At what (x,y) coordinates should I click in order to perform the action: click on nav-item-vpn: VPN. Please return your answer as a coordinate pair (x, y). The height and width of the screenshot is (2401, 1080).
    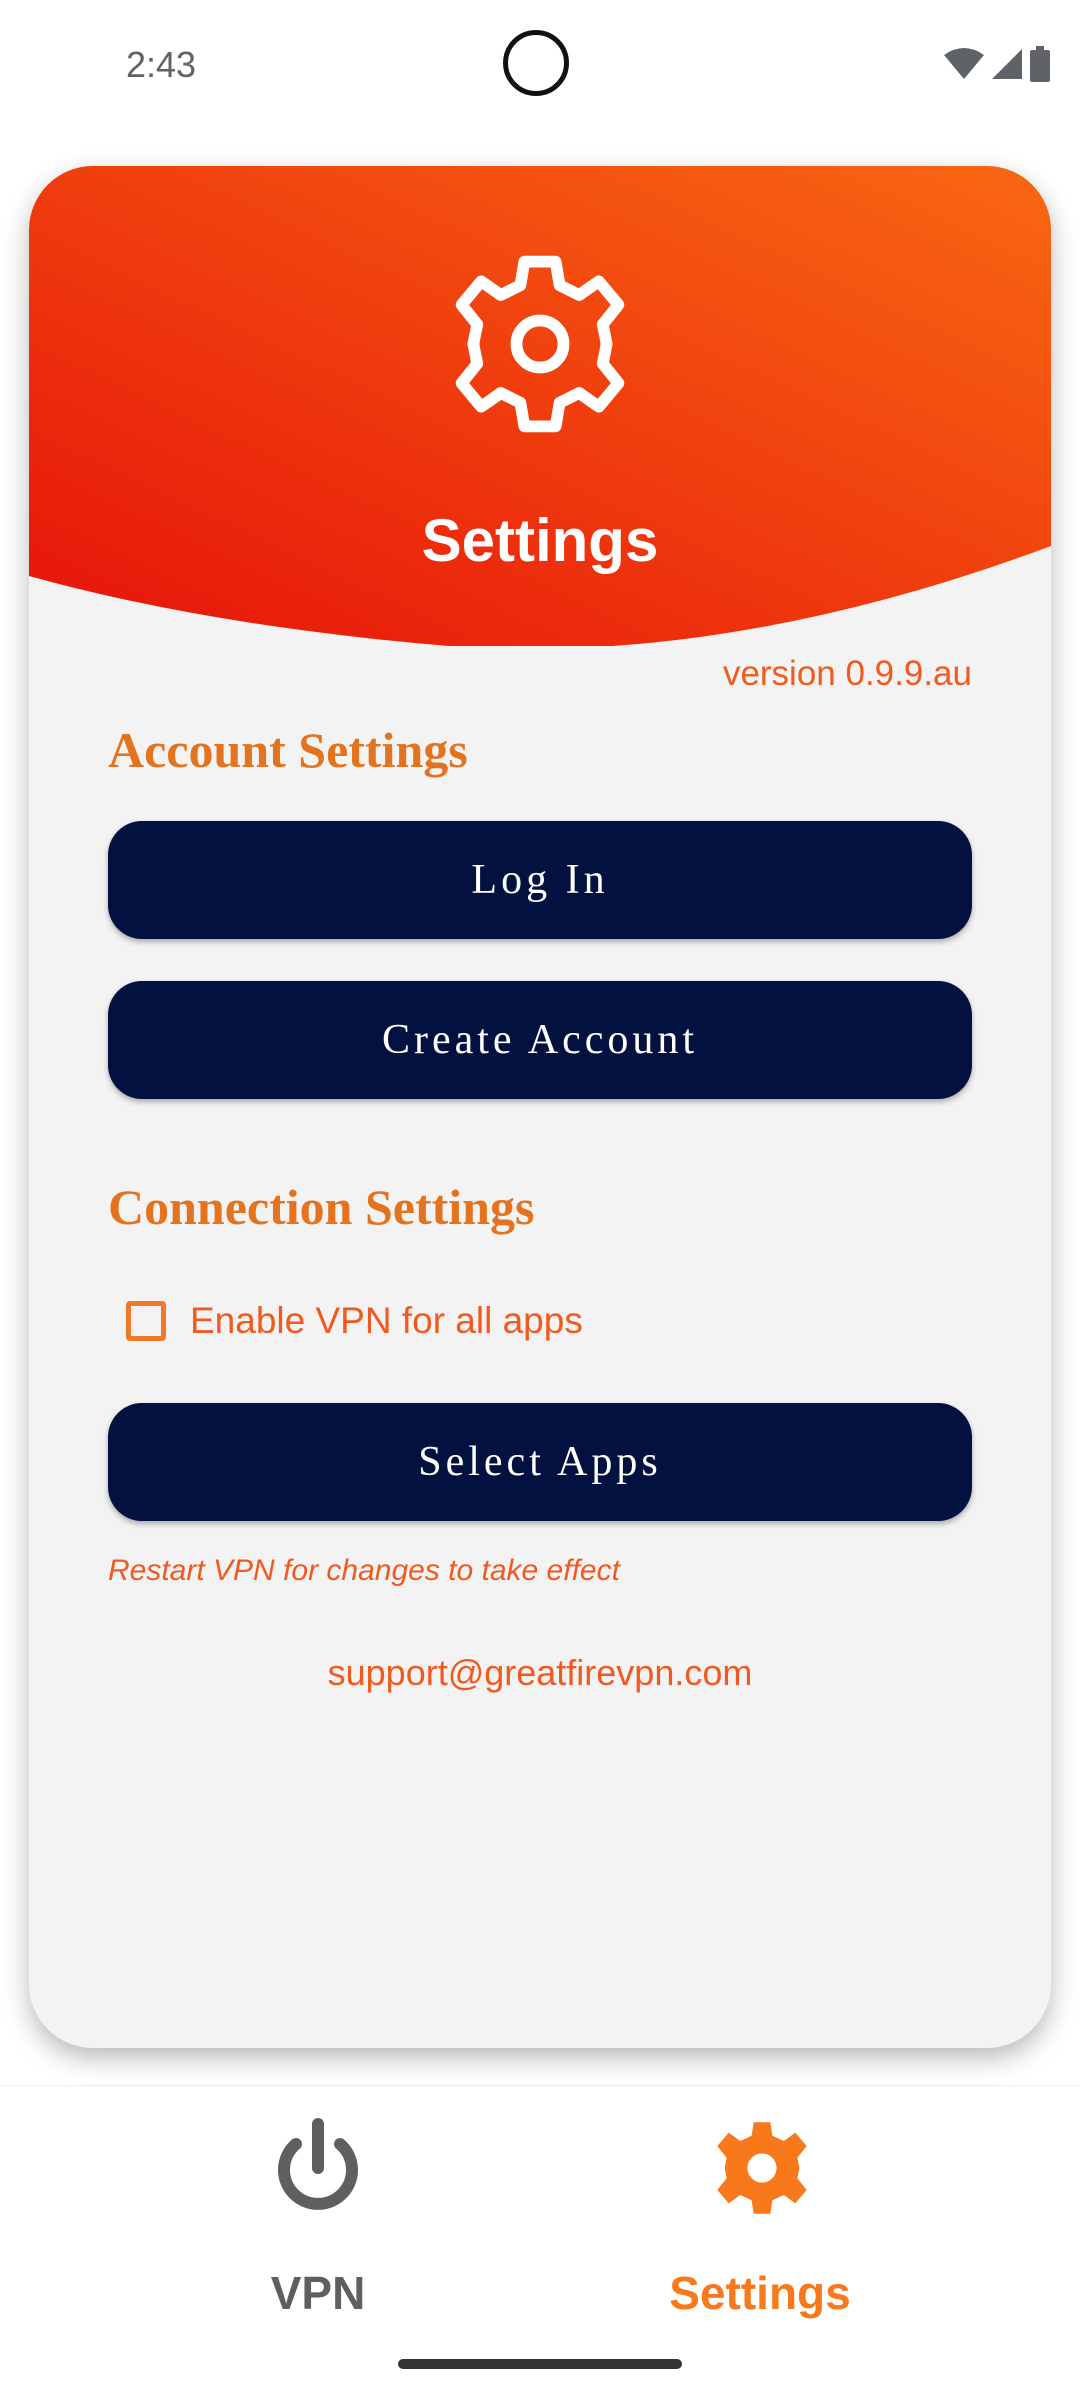
    Looking at the image, I should click on (318, 2202).